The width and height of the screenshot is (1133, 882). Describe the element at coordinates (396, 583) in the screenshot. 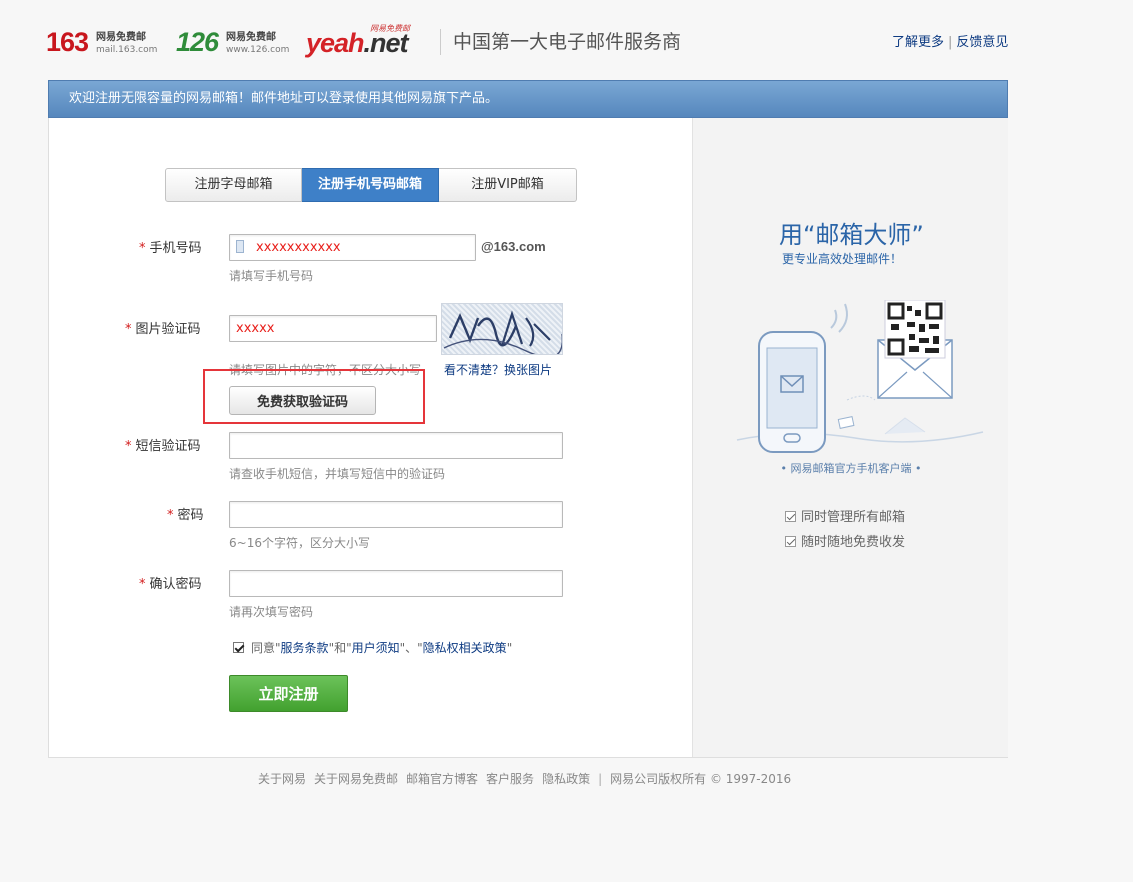

I see `confirm-password-input` at that location.